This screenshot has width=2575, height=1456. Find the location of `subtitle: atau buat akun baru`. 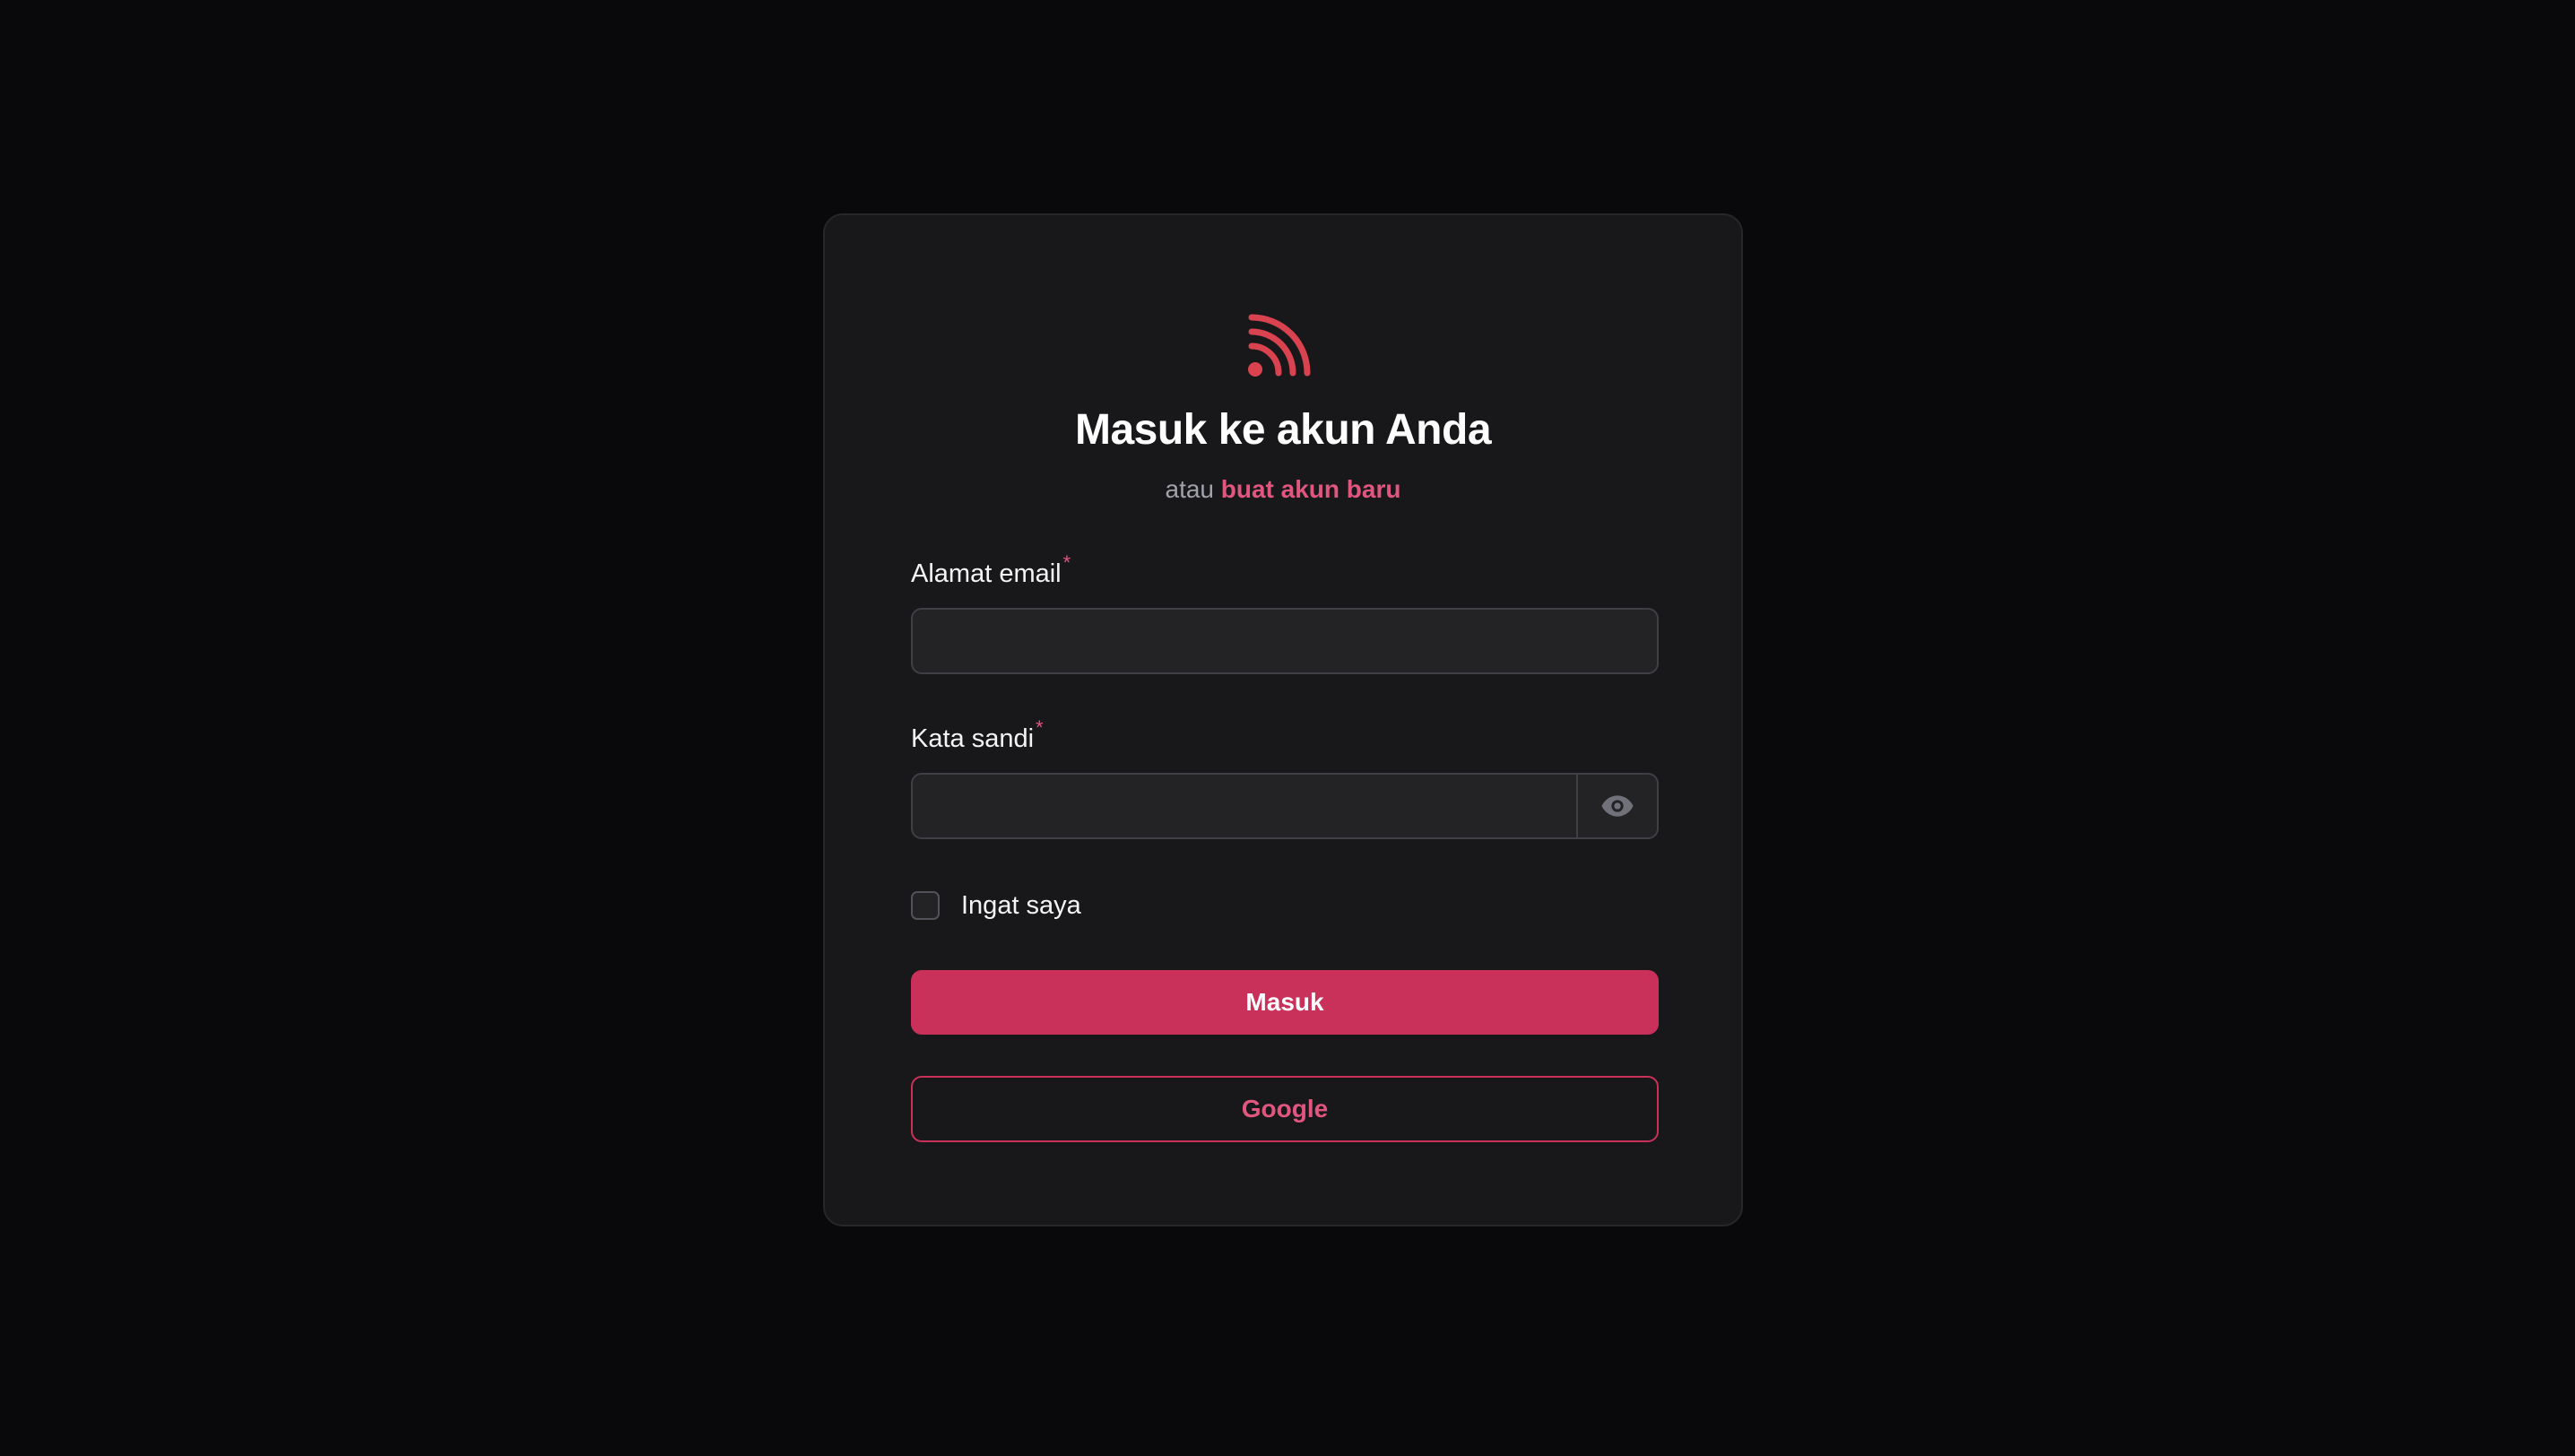

subtitle: atau buat akun baru is located at coordinates (1283, 490).